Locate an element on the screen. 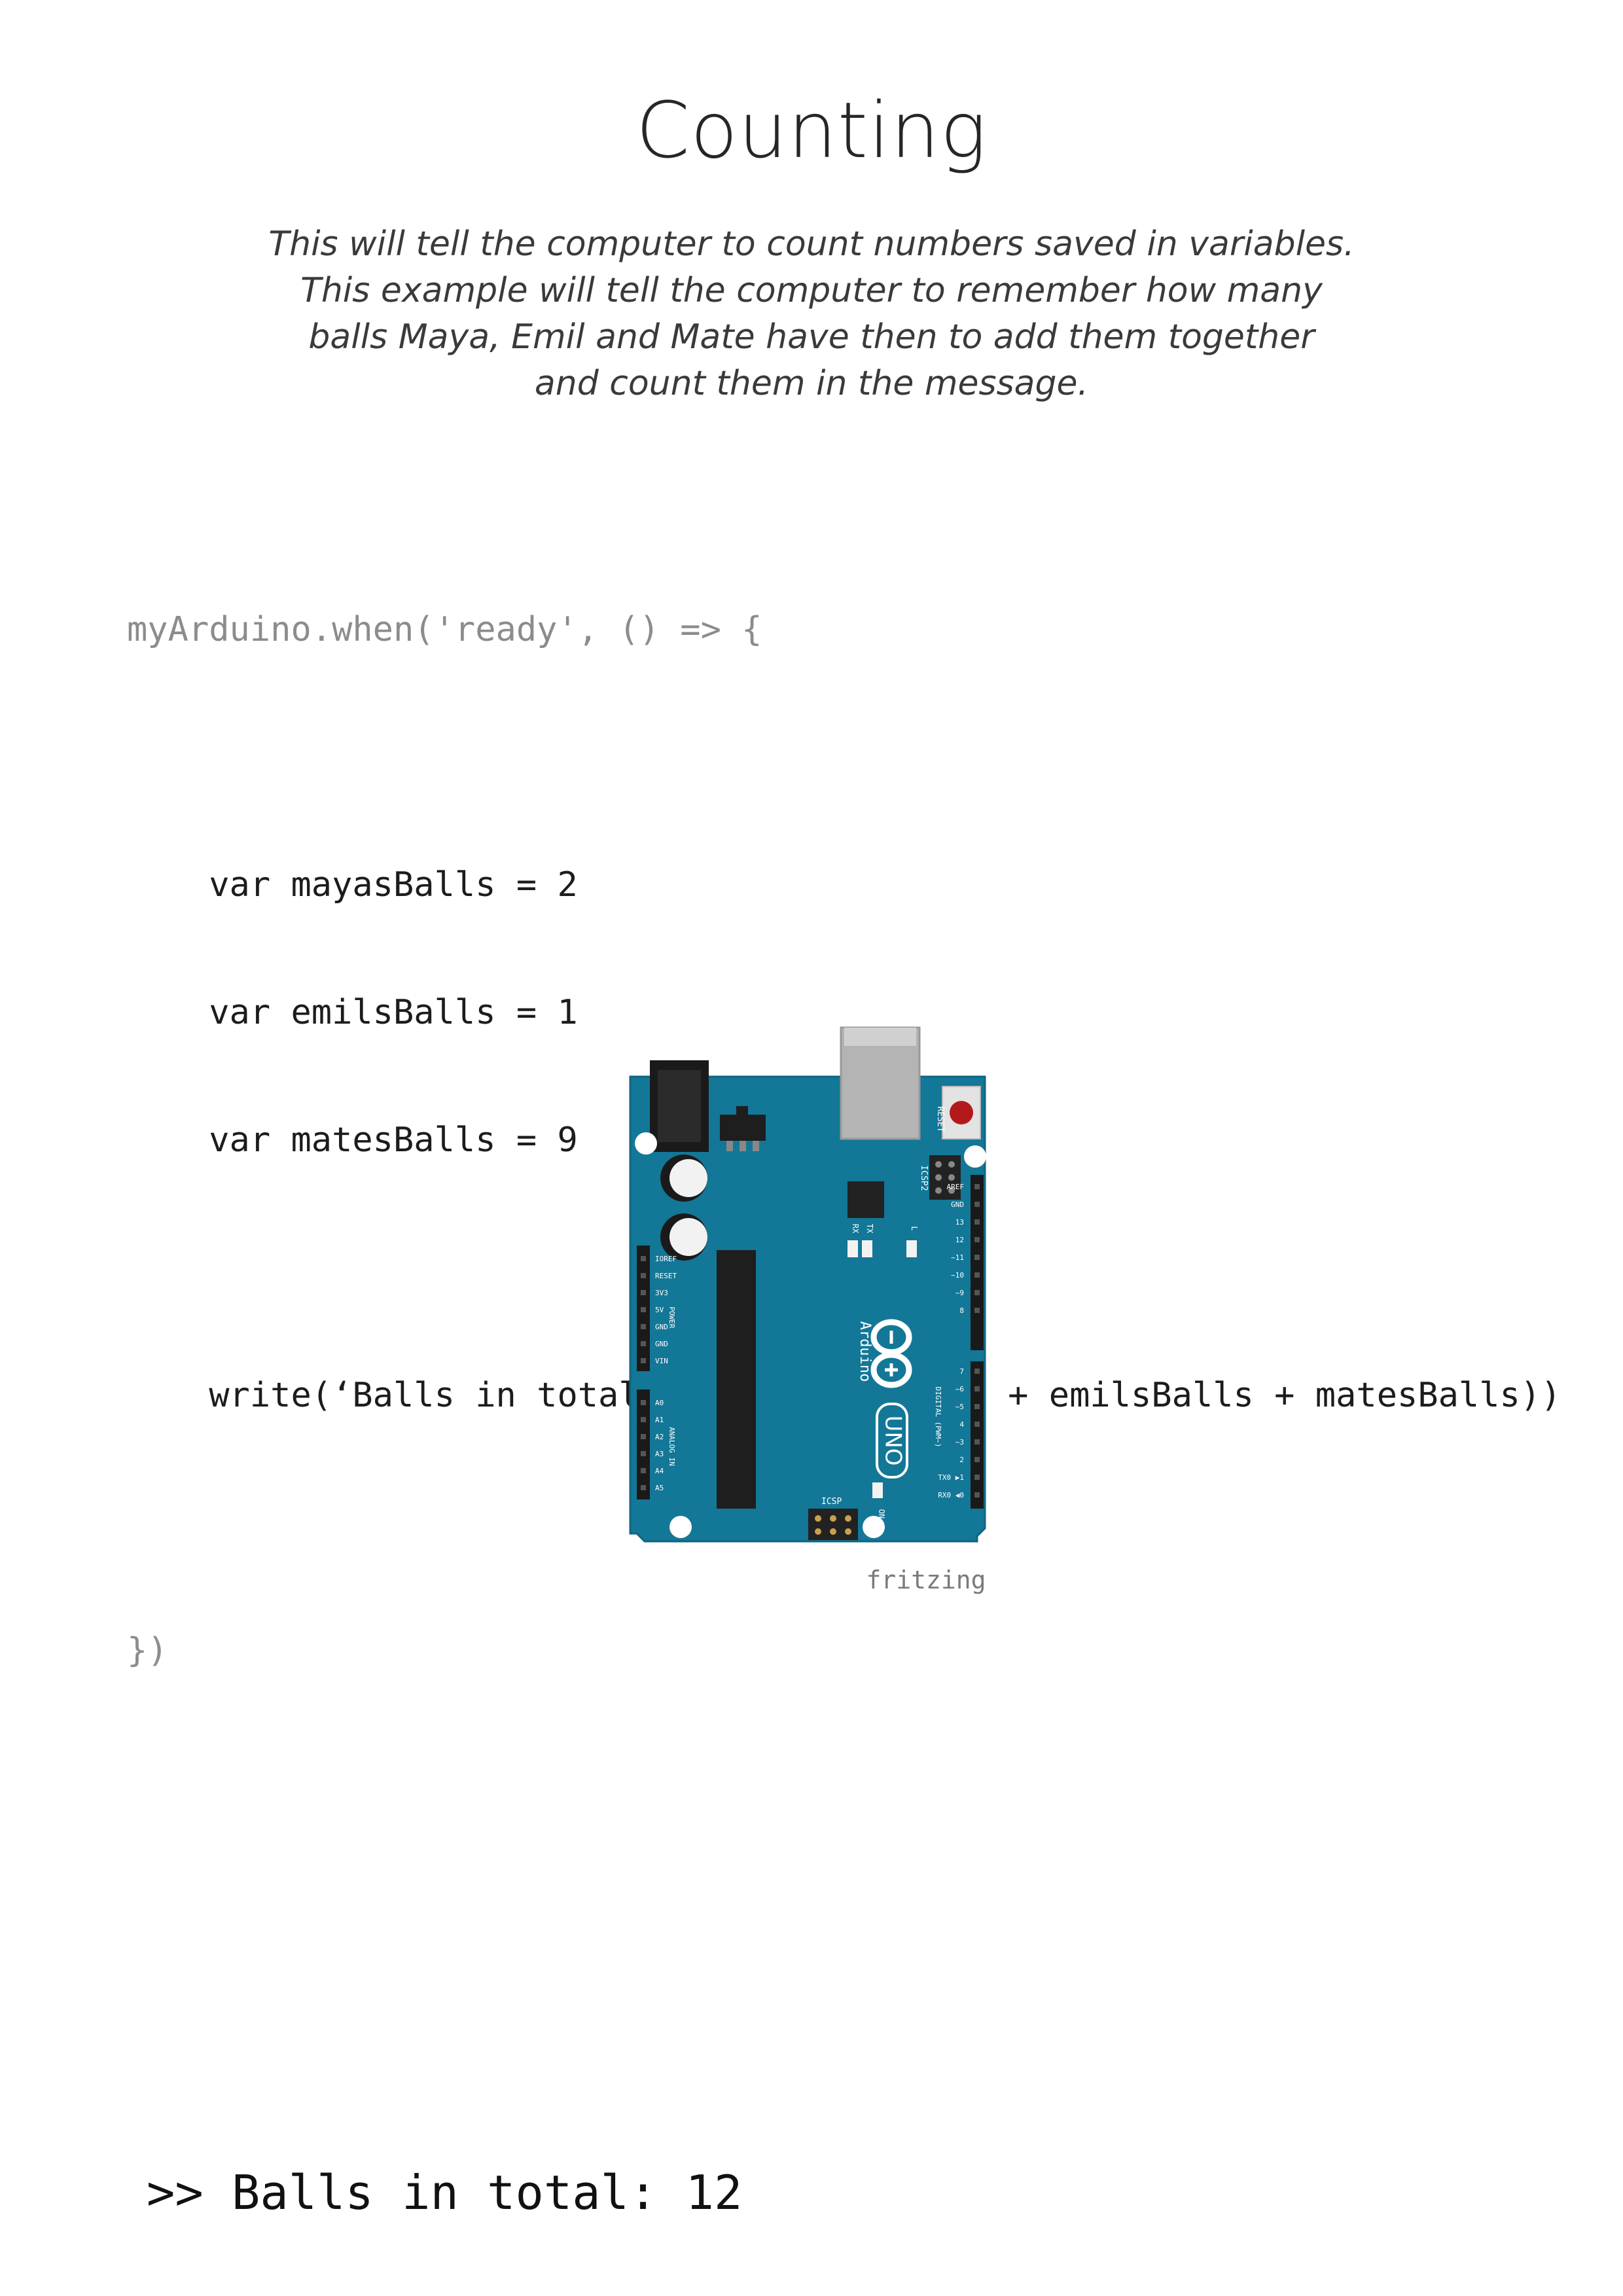  digital-pin-label: ~6 is located at coordinates (959, 1389).